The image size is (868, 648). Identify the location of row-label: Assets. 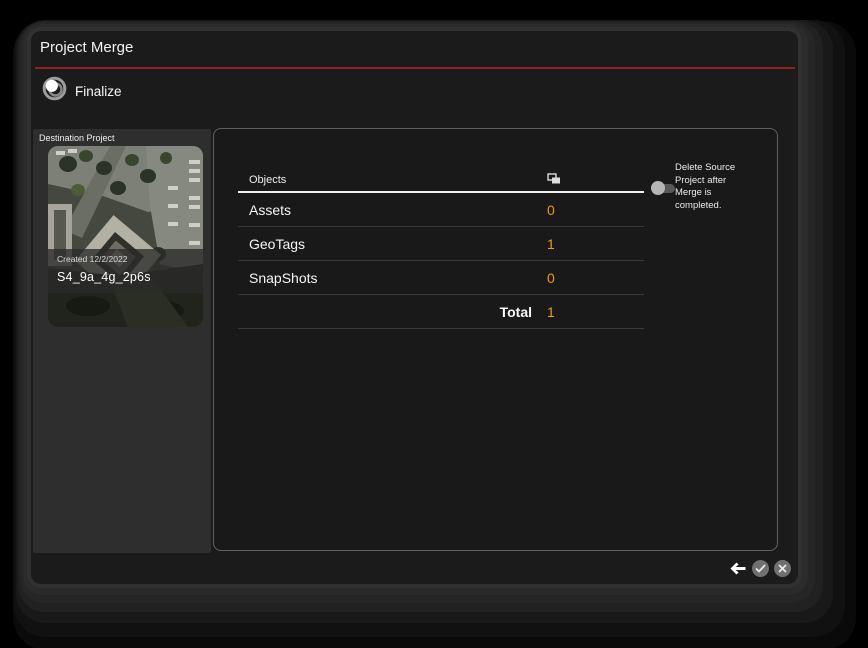
(270, 209).